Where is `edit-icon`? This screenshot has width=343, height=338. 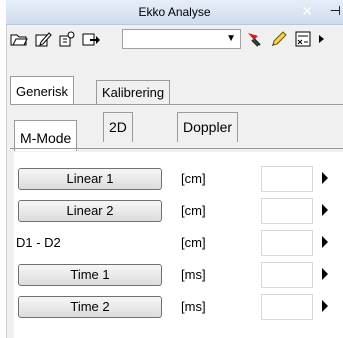
edit-icon is located at coordinates (43, 39).